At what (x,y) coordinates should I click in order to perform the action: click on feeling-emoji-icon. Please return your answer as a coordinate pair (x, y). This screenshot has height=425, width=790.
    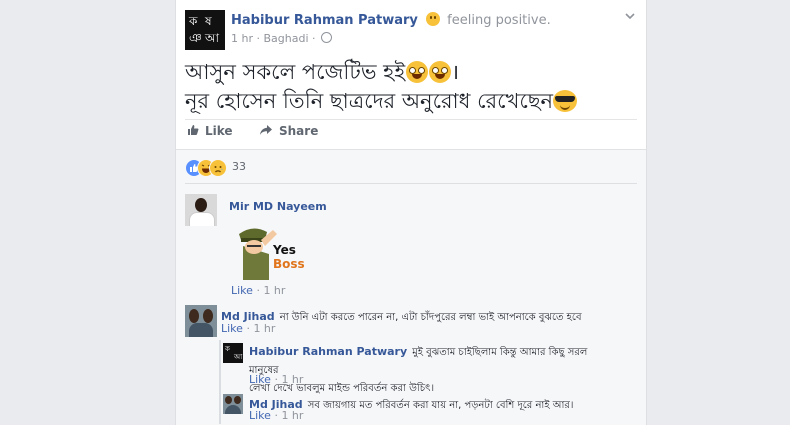
    Looking at the image, I should click on (433, 19).